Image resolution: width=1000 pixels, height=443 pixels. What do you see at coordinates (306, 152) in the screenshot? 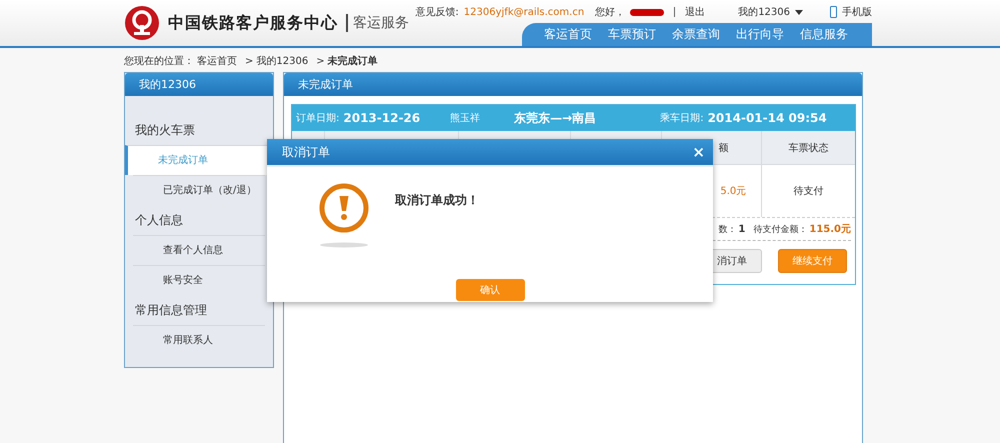
I see `dialog-title: 取消订单` at bounding box center [306, 152].